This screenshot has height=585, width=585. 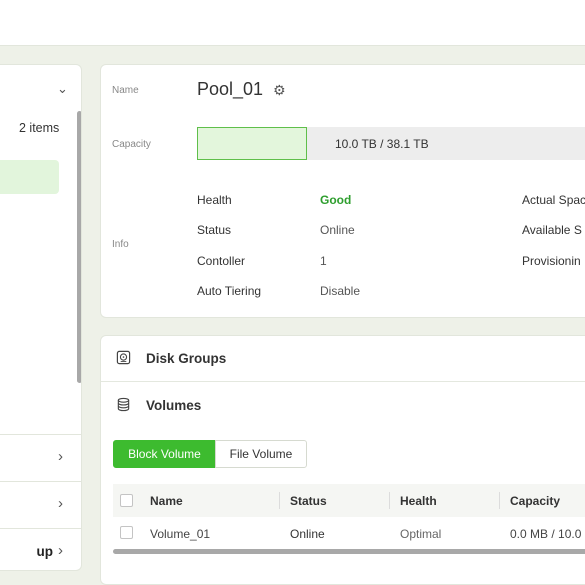 I want to click on info-label: Info, so click(x=120, y=244).